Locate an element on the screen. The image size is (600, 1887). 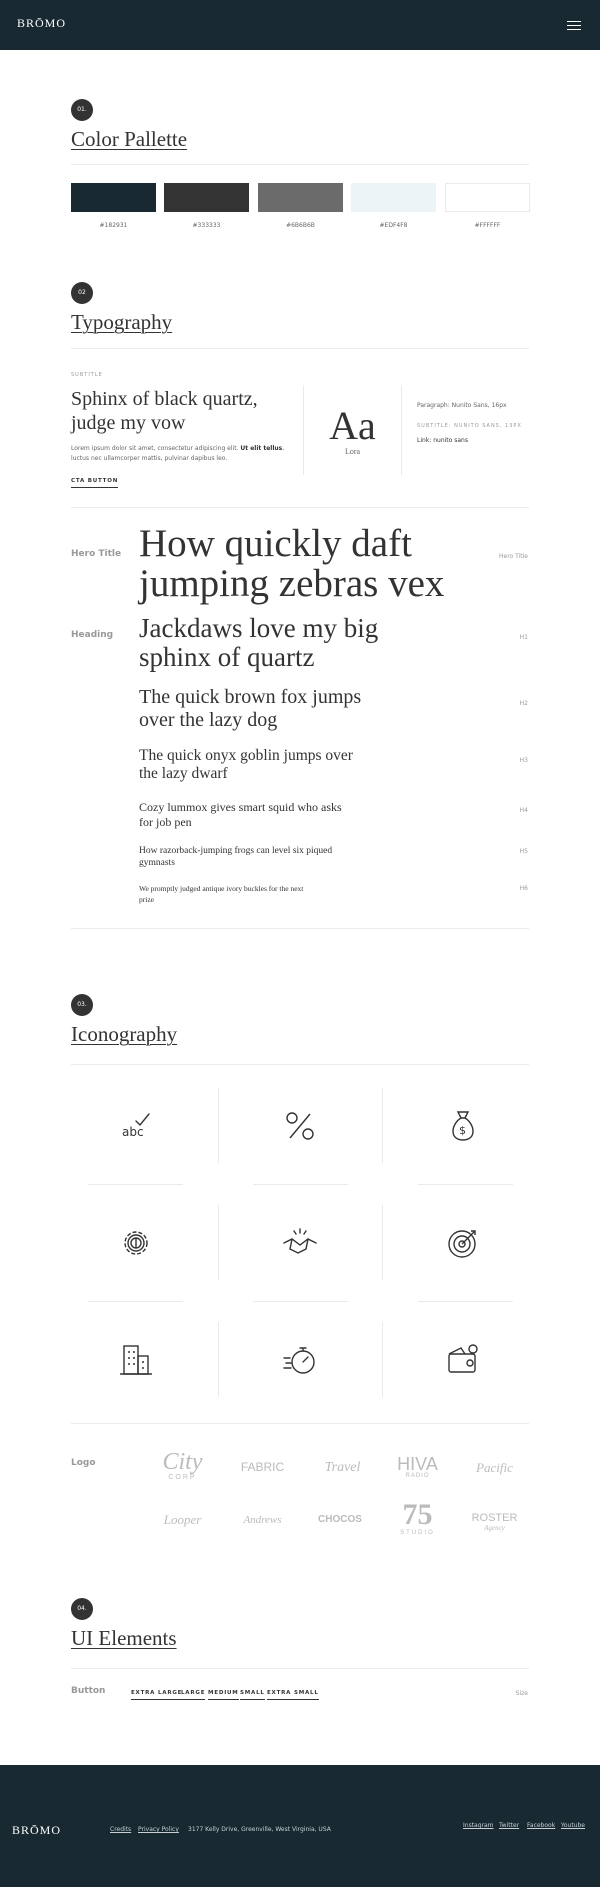
footer-link-twitter: Twitter is located at coordinates (509, 1825).